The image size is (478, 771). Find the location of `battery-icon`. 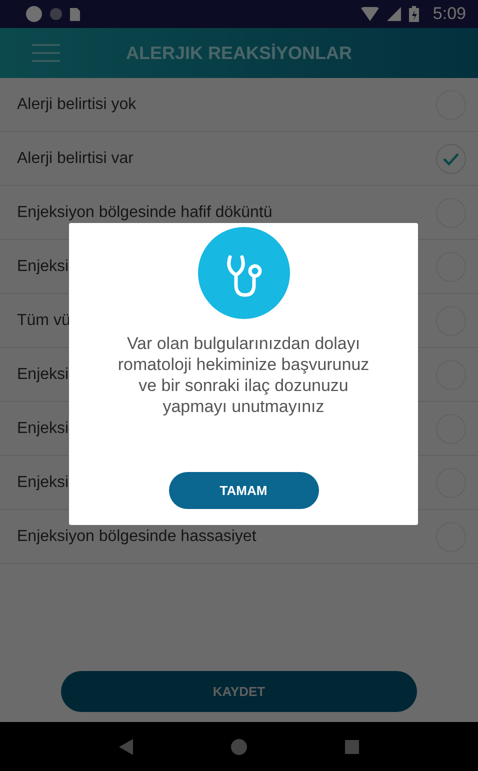

battery-icon is located at coordinates (413, 14).